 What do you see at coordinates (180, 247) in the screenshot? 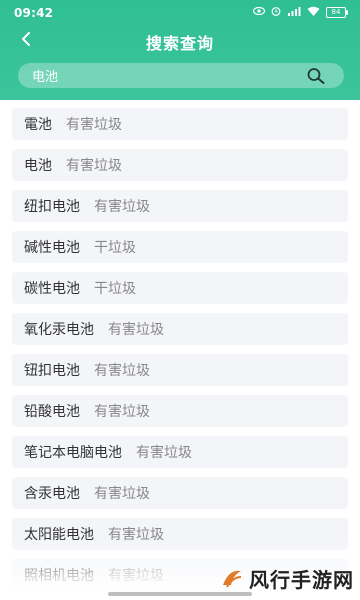
I see `result-item: 碱性电池 干垃圾` at bounding box center [180, 247].